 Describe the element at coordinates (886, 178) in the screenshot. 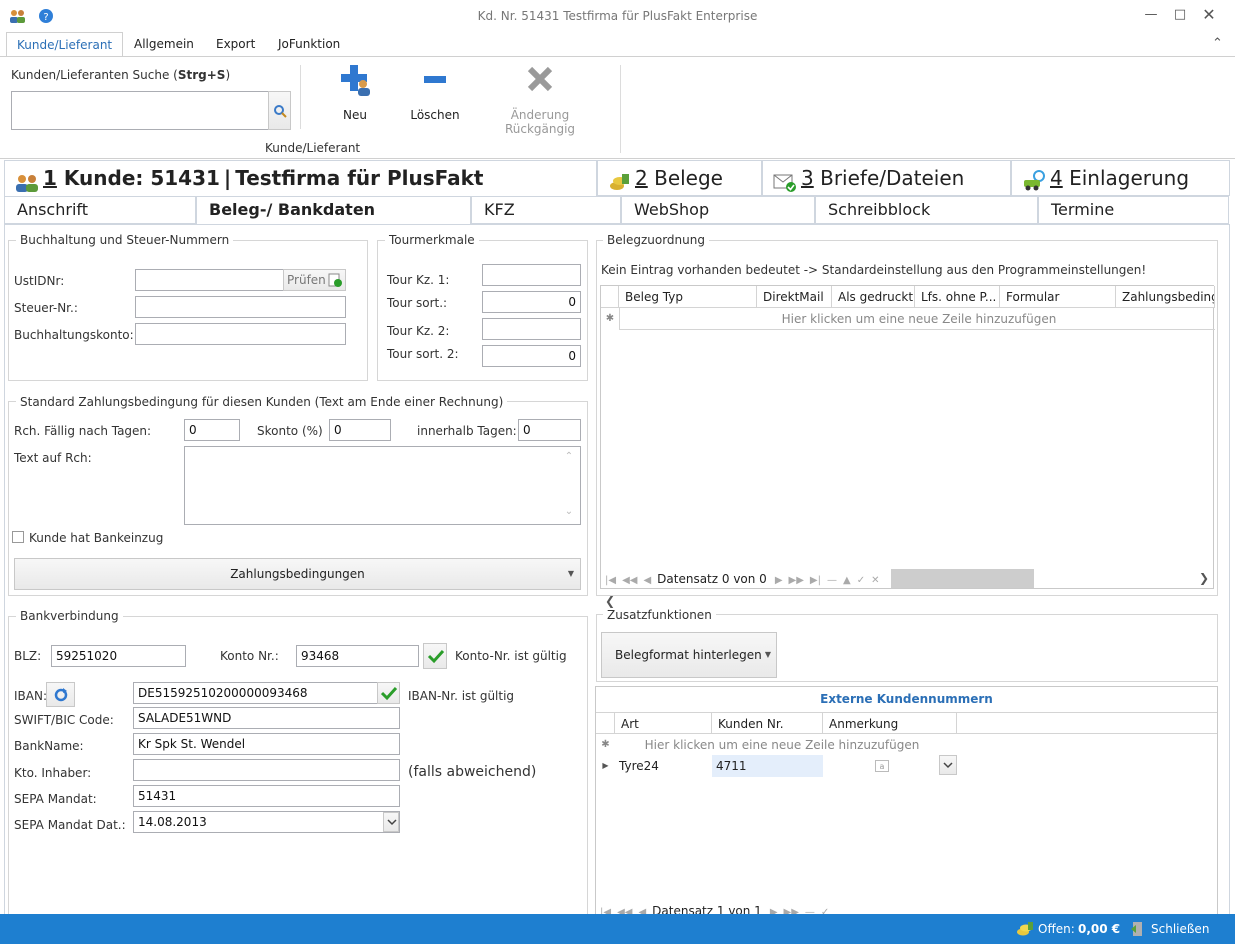

I see `tab-briefe-dateien: 3 Briefe/Dateien` at that location.